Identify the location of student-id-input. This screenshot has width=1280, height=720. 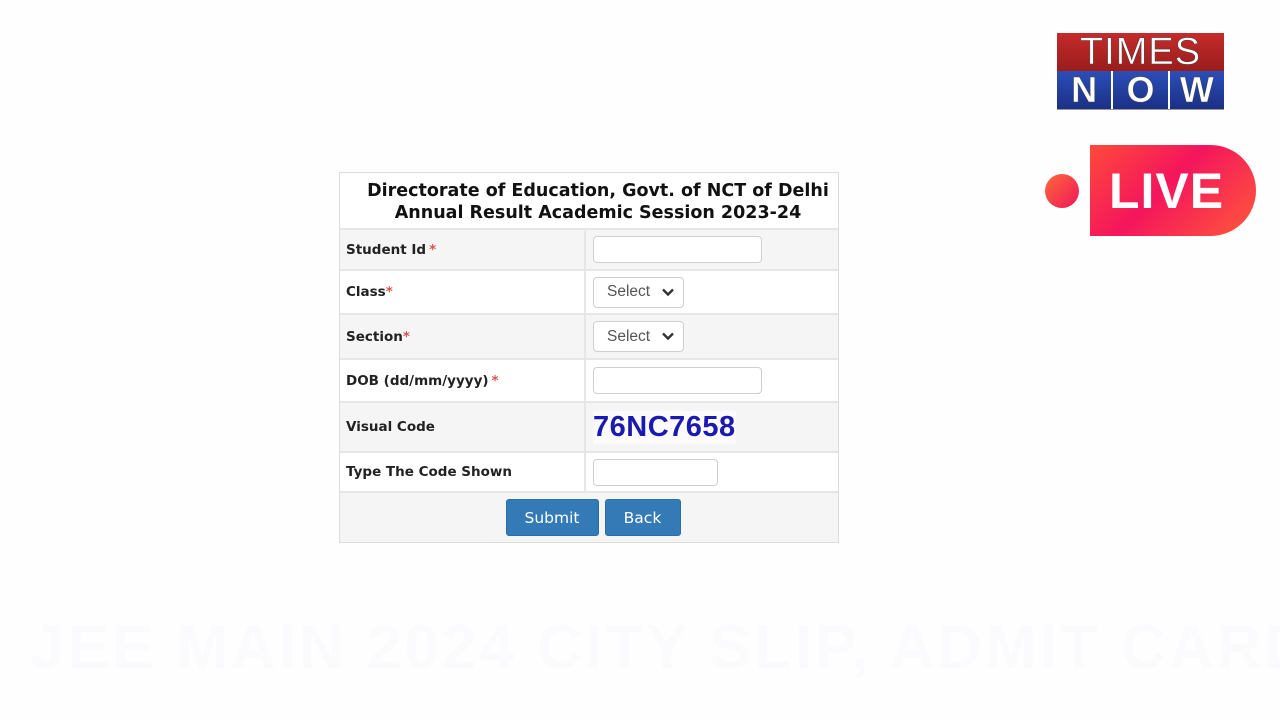
(677, 249).